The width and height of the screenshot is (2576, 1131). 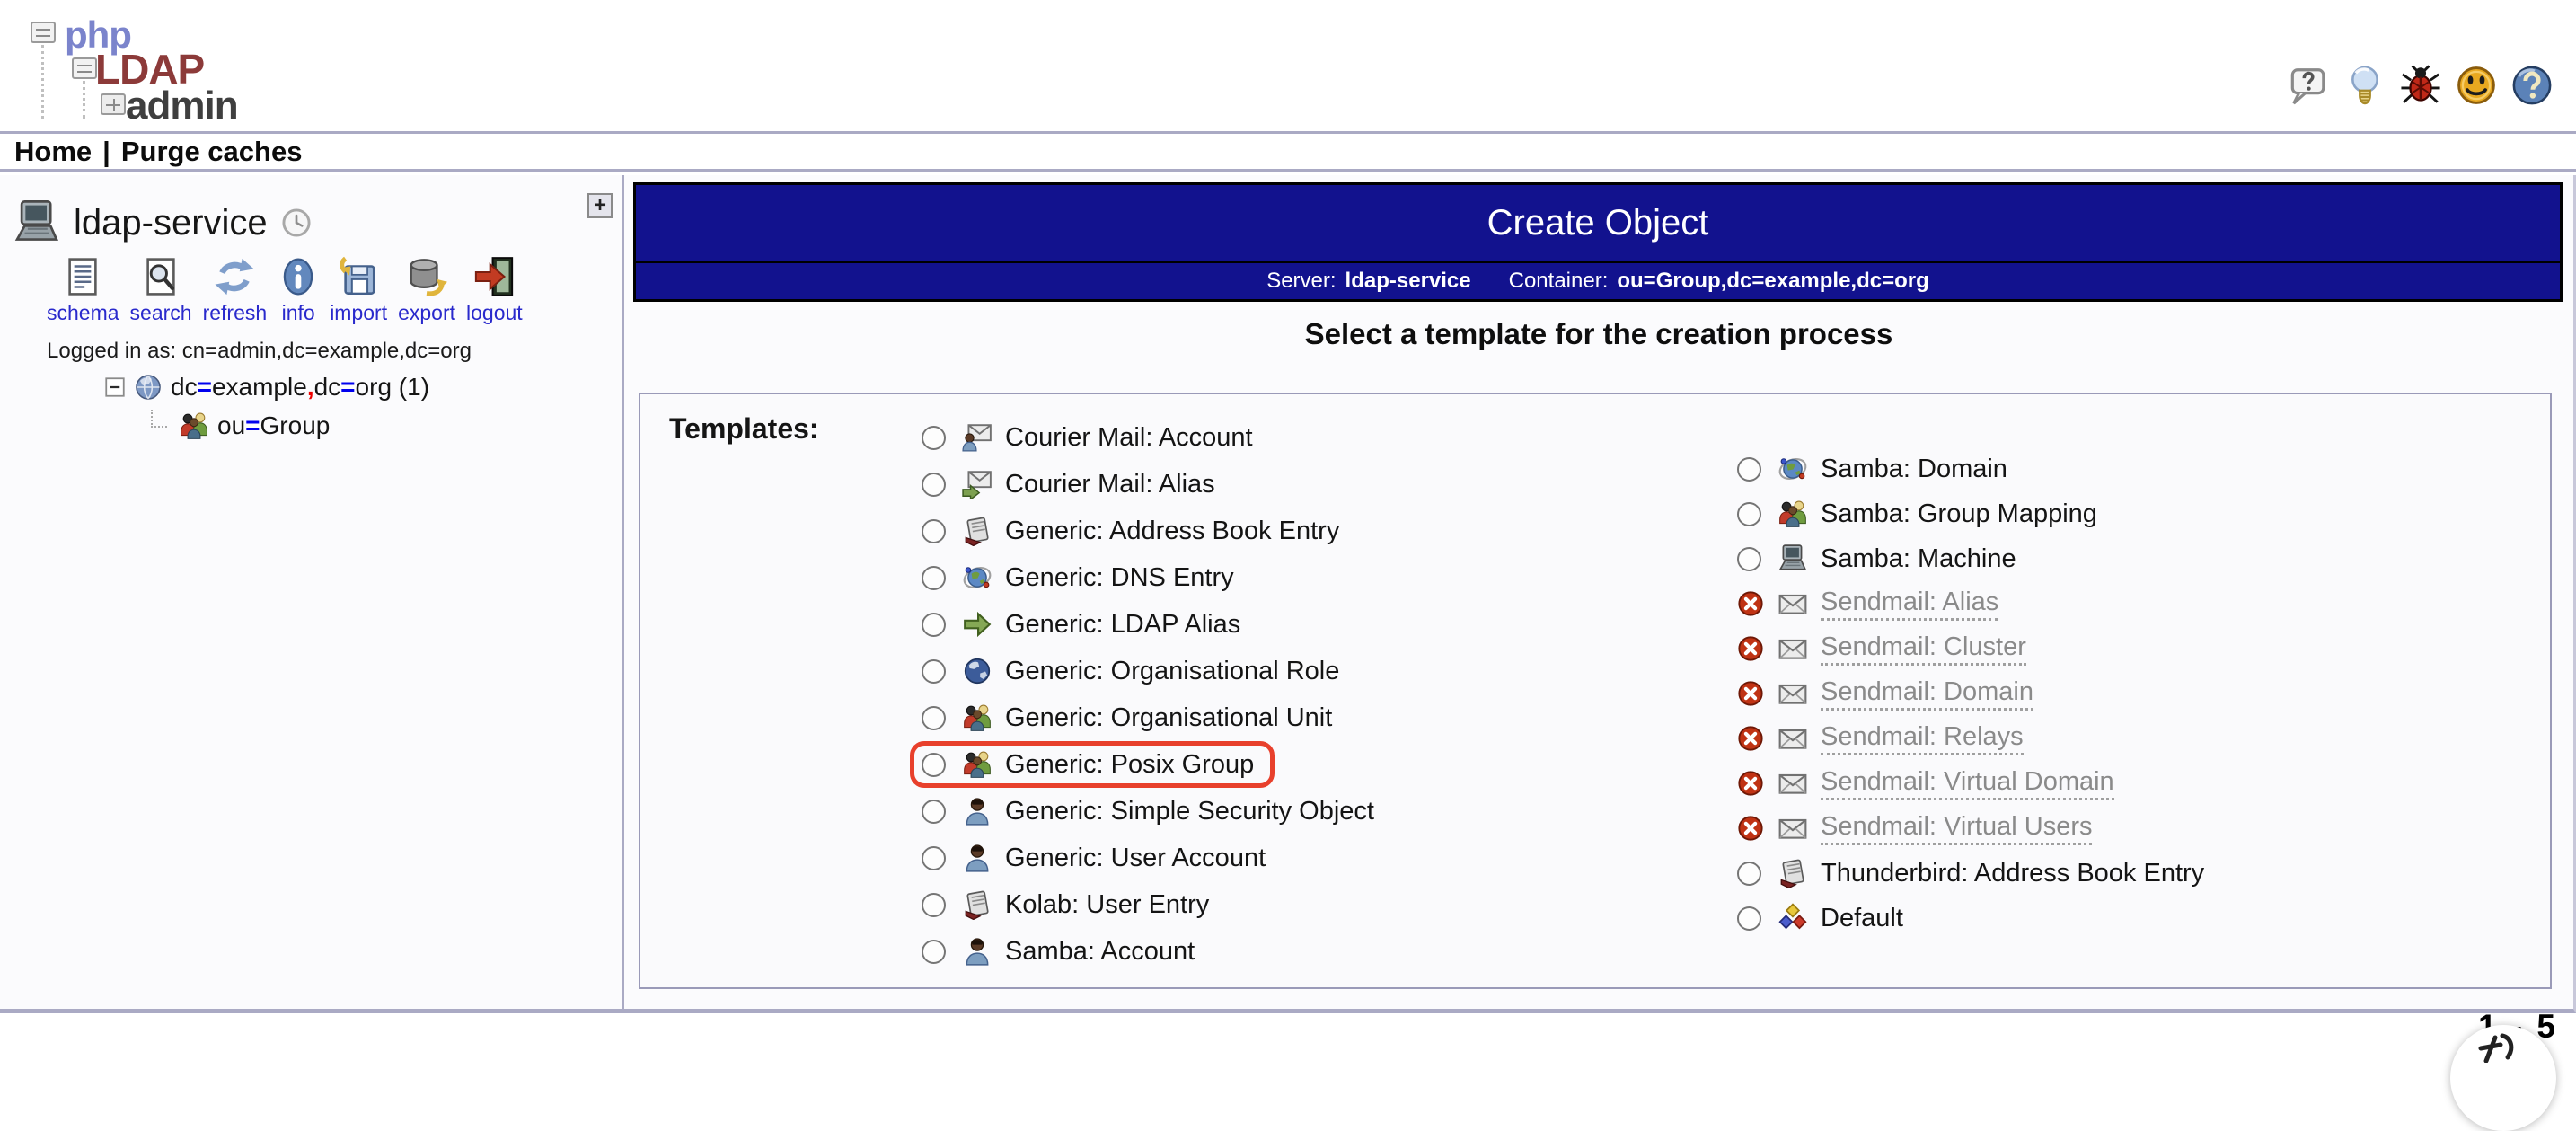 I want to click on template-option: Sendmail: Virtual Users, so click(x=1919, y=828).